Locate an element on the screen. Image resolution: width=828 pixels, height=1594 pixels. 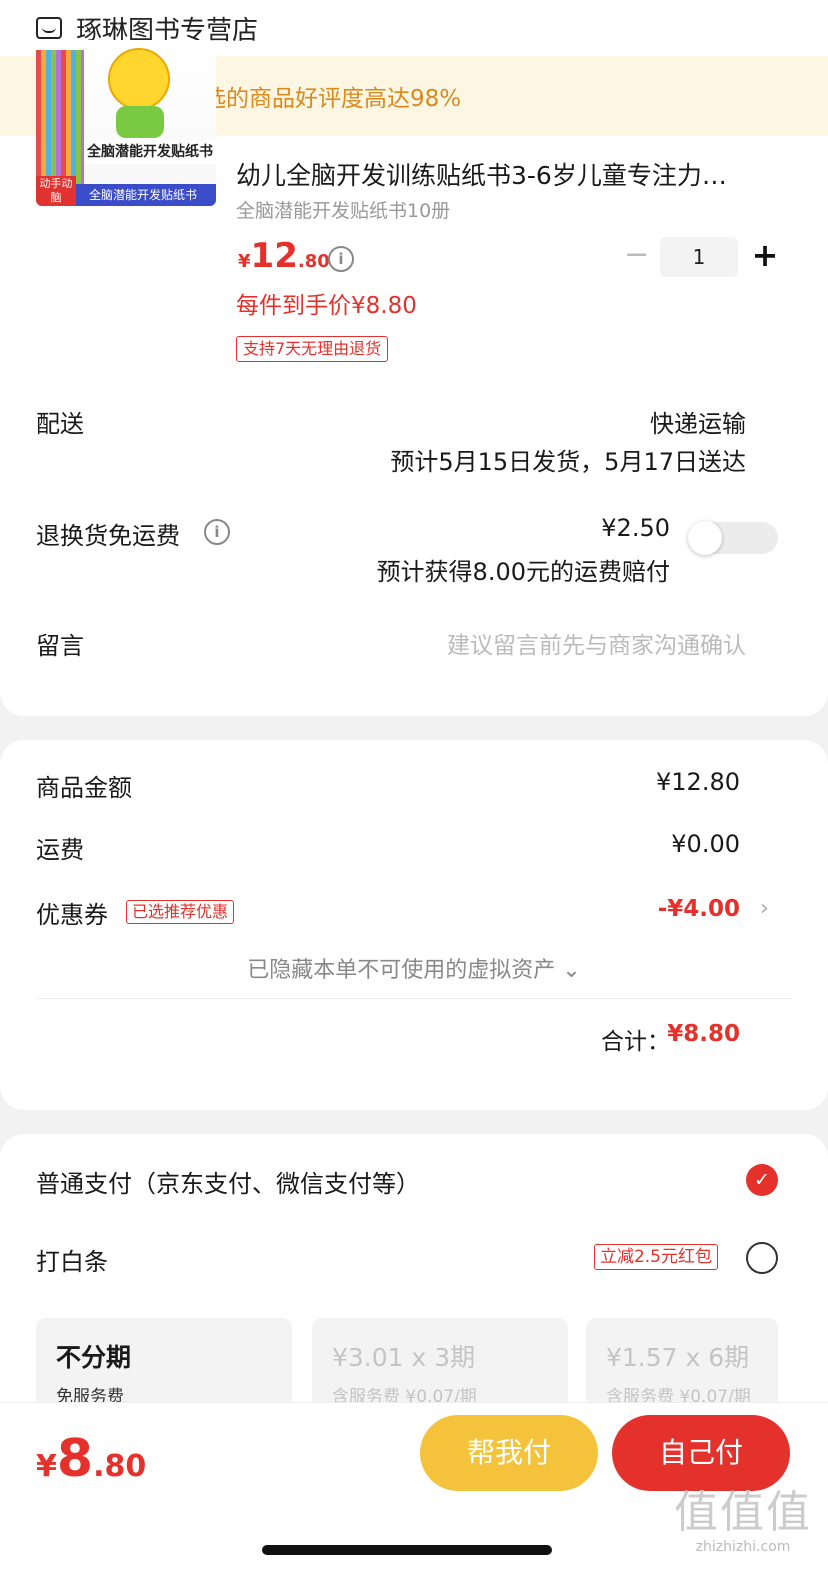
plan-title: ¥1.57 x 6期 is located at coordinates (678, 1357).